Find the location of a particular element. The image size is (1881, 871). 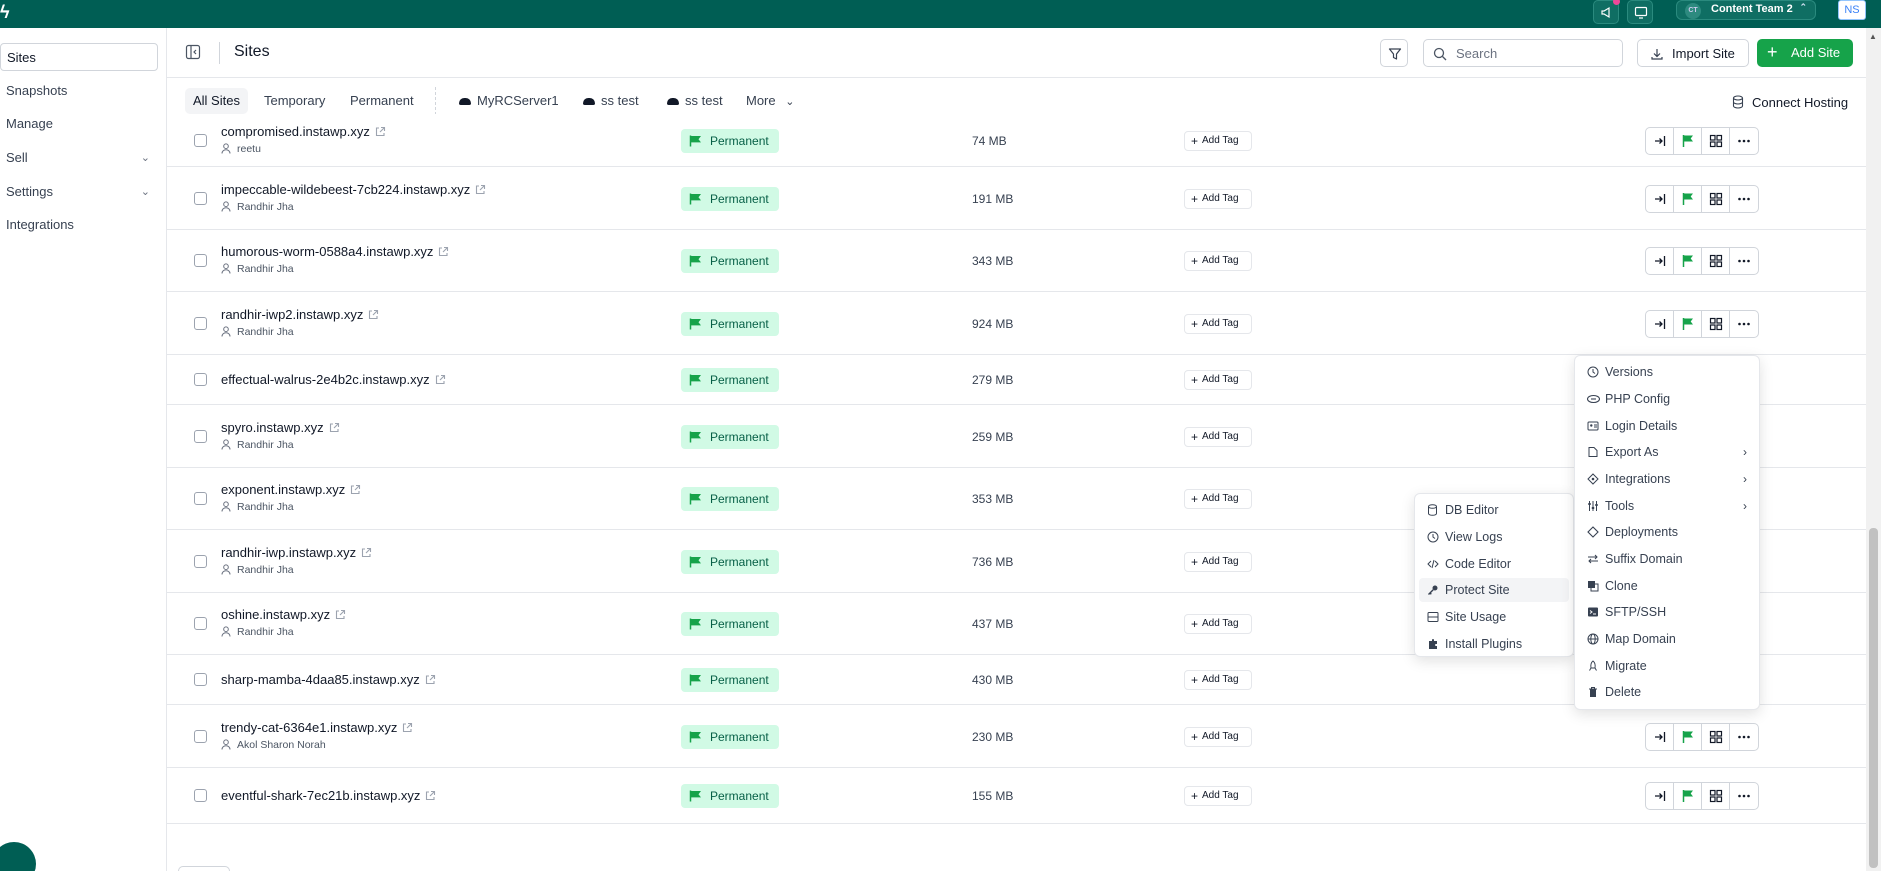

menu-item-install-plugins: Install Plugins is located at coordinates (1494, 644).